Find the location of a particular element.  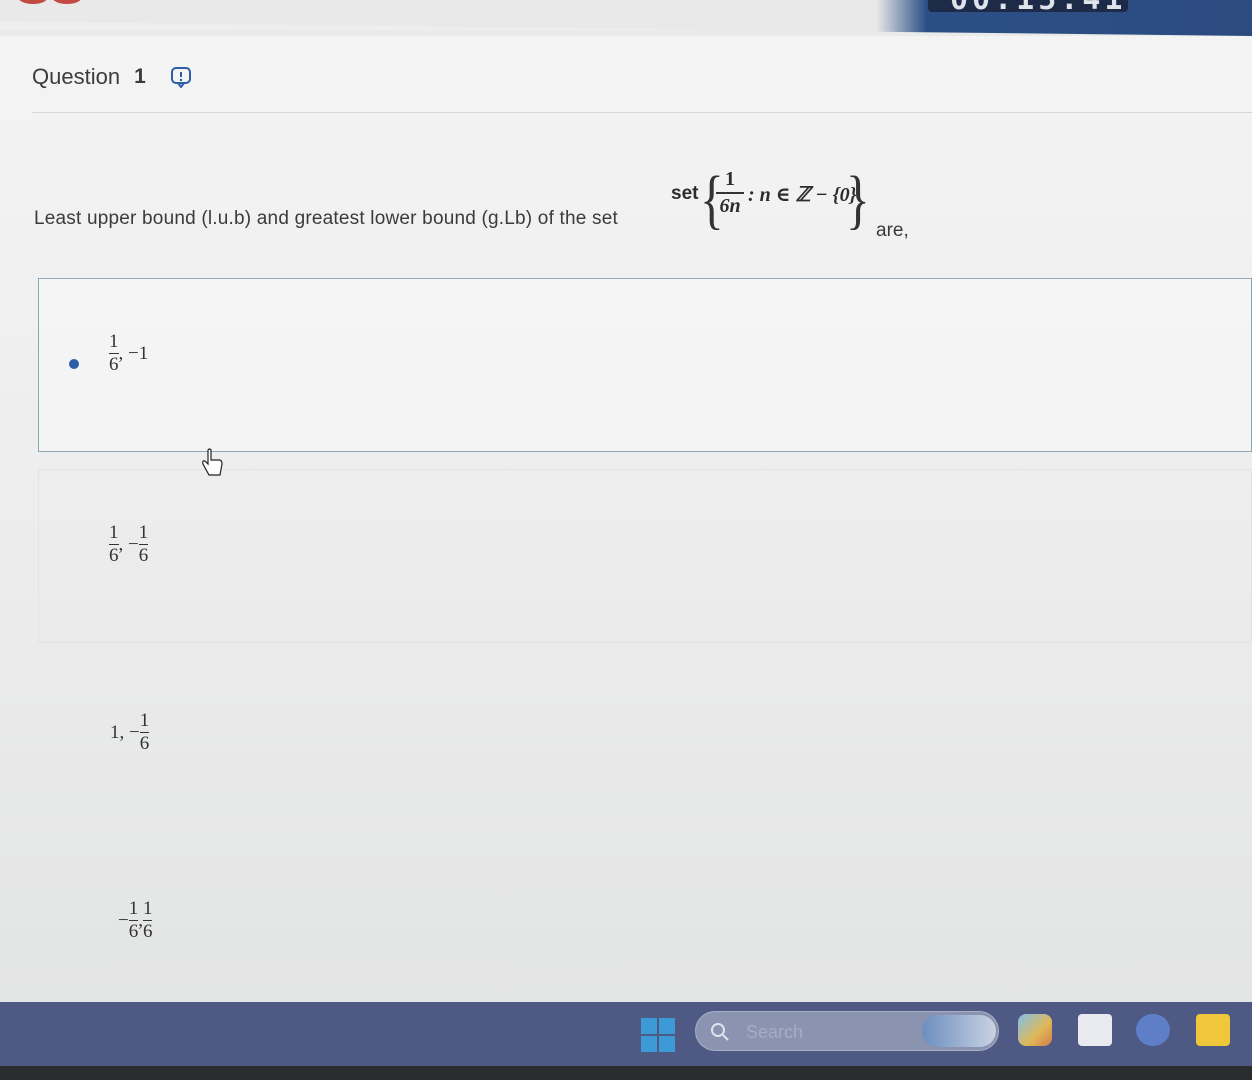

question-text-end: are, is located at coordinates (892, 230).